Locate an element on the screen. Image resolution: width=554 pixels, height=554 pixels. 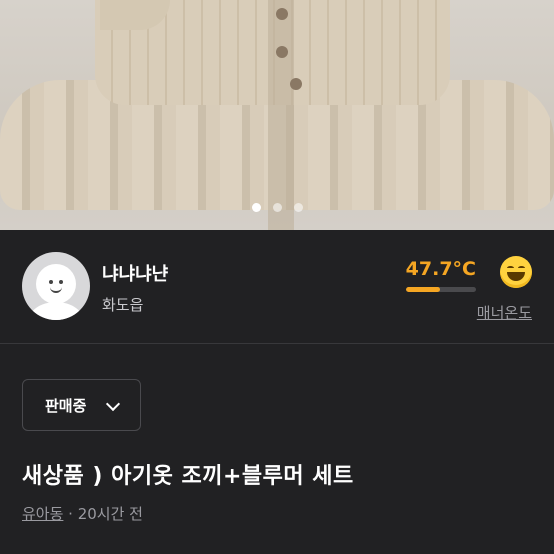
manner-temperature: 47.7°C is located at coordinates (440, 269).